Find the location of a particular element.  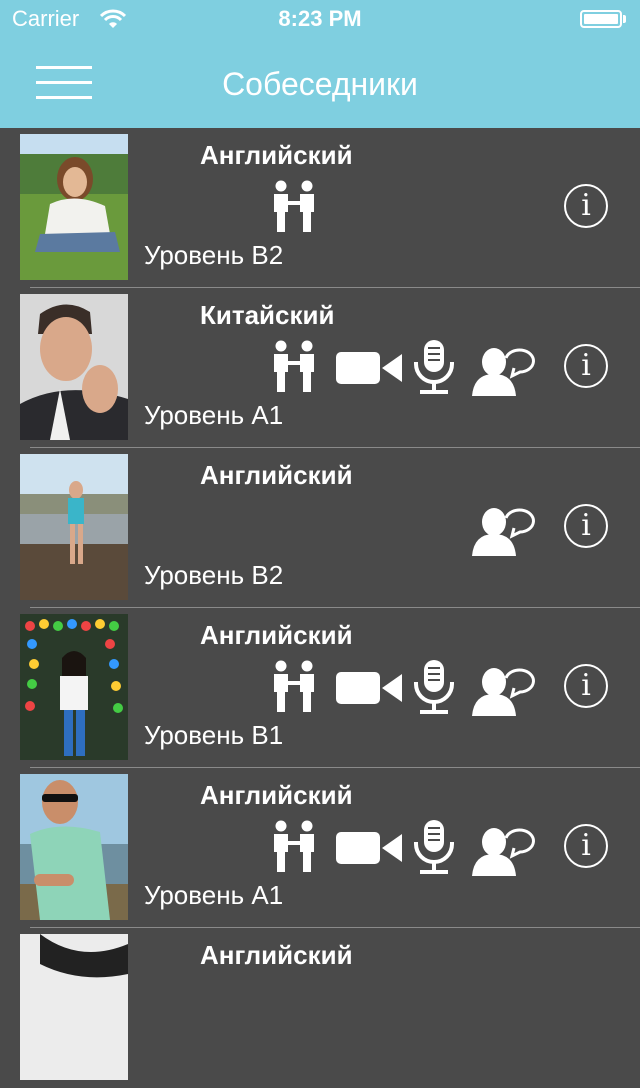

status-bar: Carrier 8:23 PM is located at coordinates (320, 20).